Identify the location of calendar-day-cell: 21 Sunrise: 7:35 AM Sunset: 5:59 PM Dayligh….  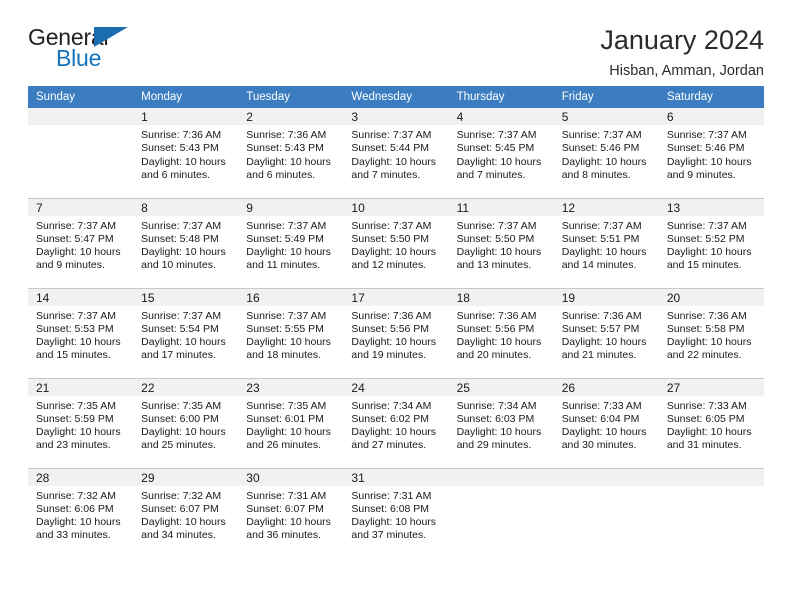
(81, 422).